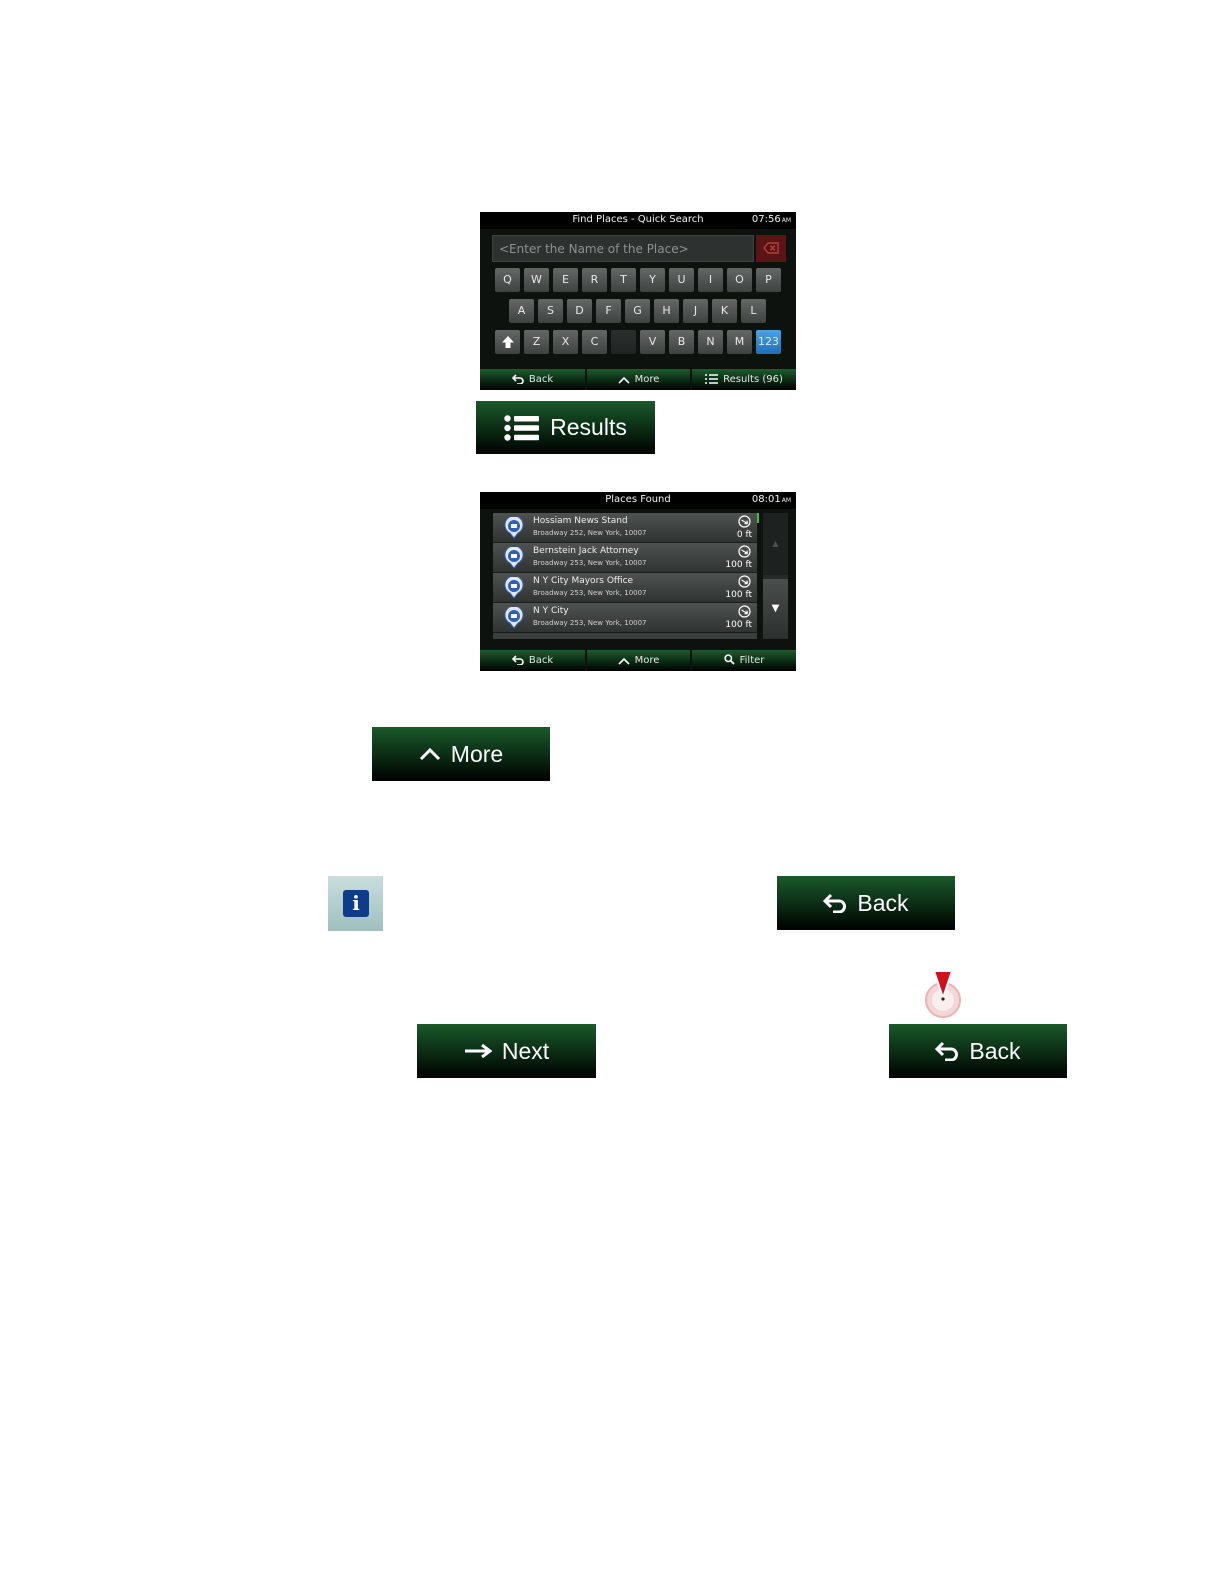 The height and width of the screenshot is (1584, 1224). I want to click on filter-softkey: Filter, so click(744, 660).